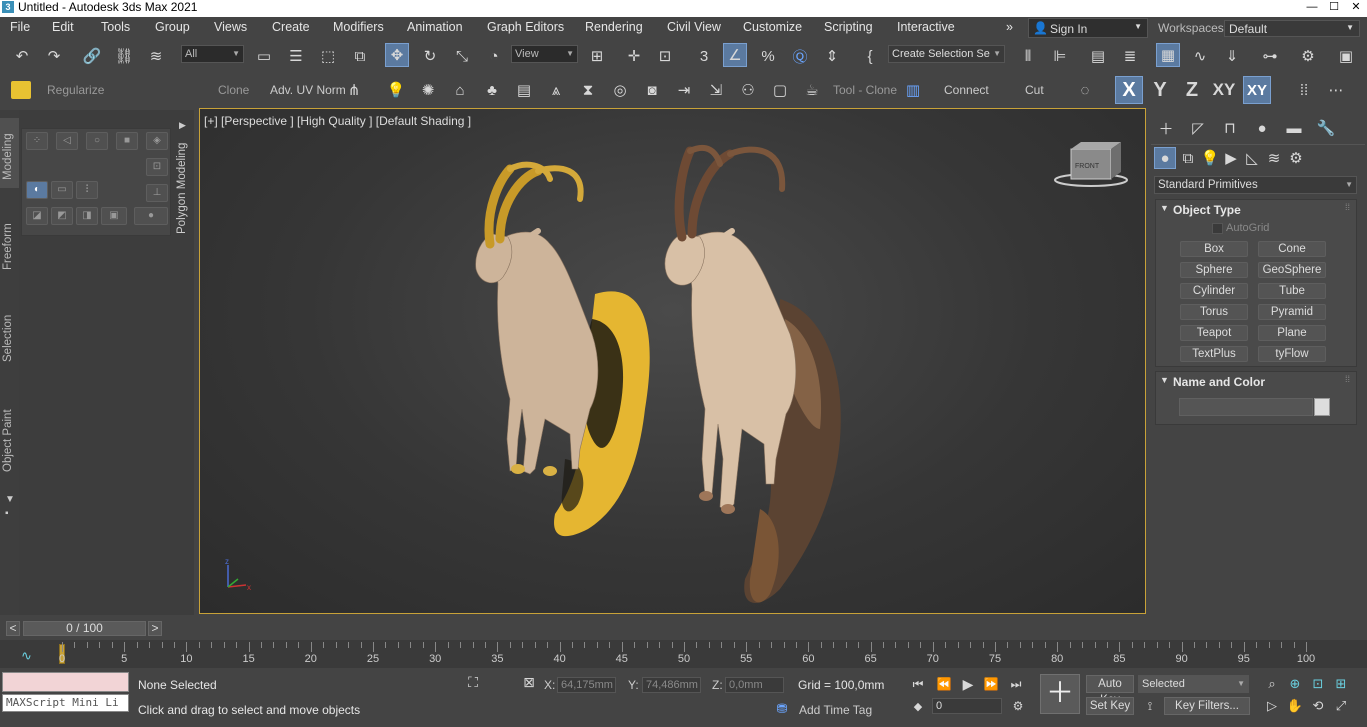  I want to click on current-frame-field: 0, so click(967, 706).